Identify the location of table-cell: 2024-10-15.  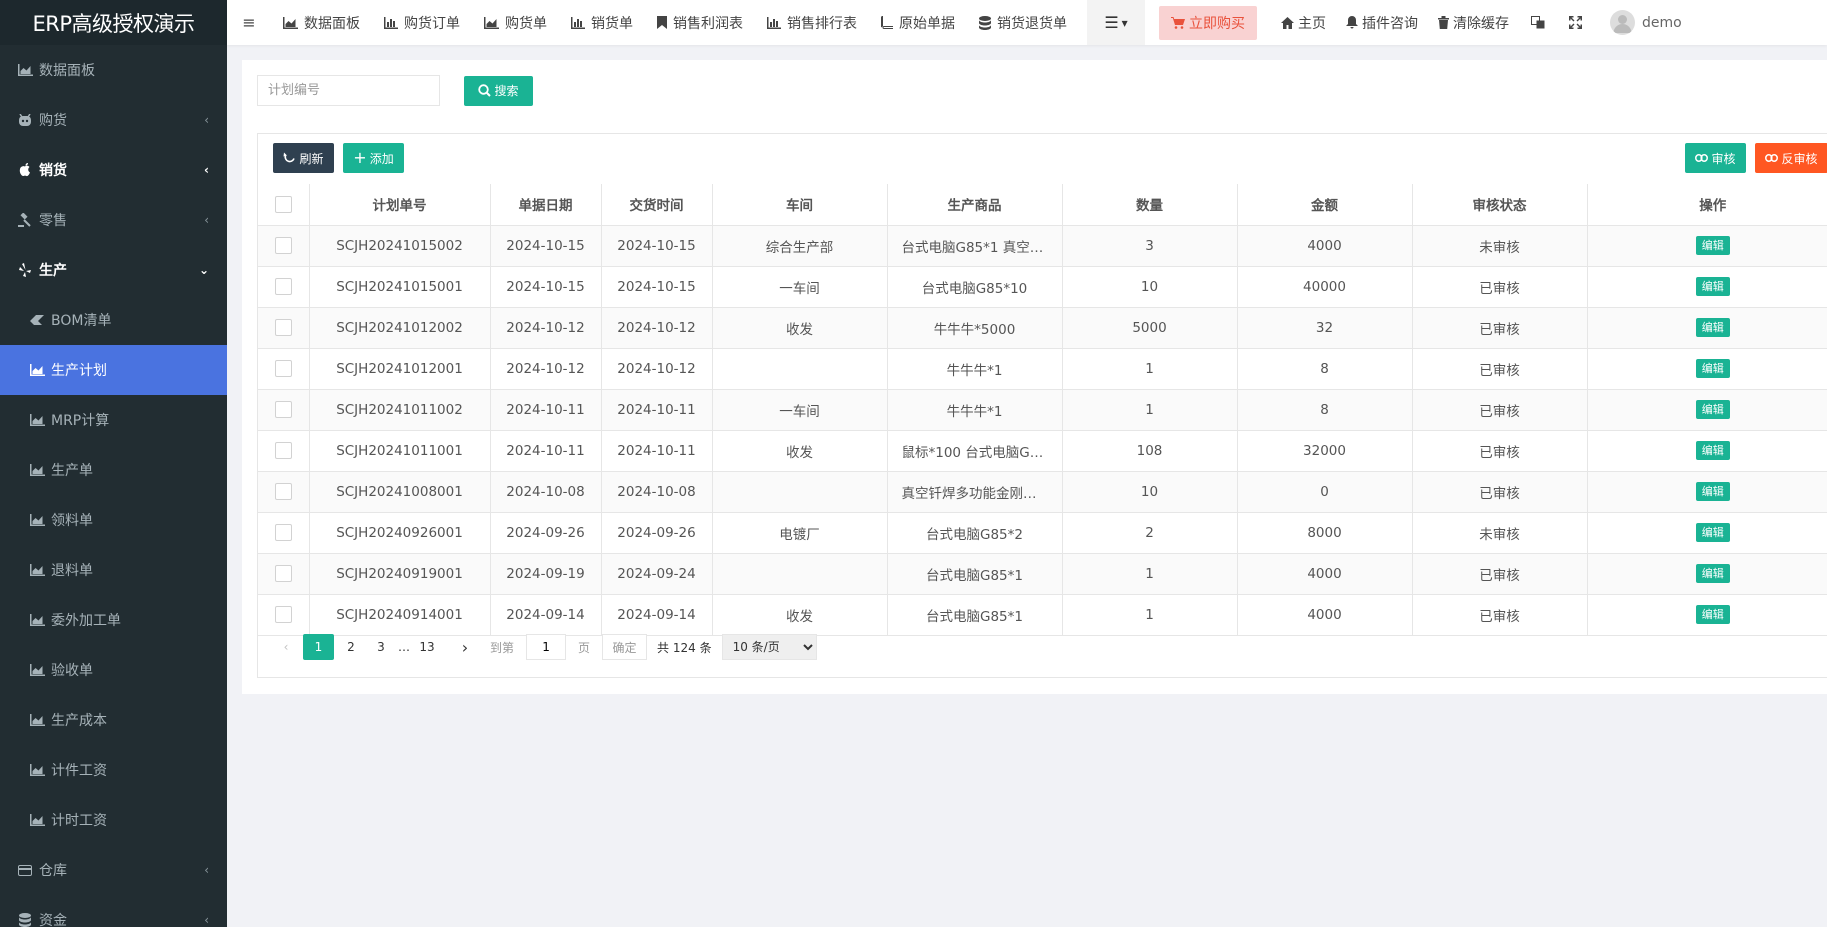
(545, 245).